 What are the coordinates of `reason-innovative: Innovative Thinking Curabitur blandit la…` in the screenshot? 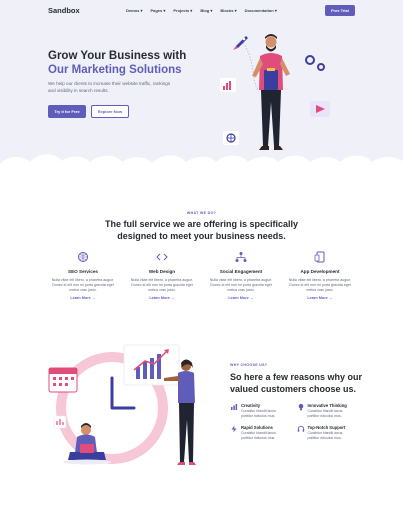 It's located at (326, 410).